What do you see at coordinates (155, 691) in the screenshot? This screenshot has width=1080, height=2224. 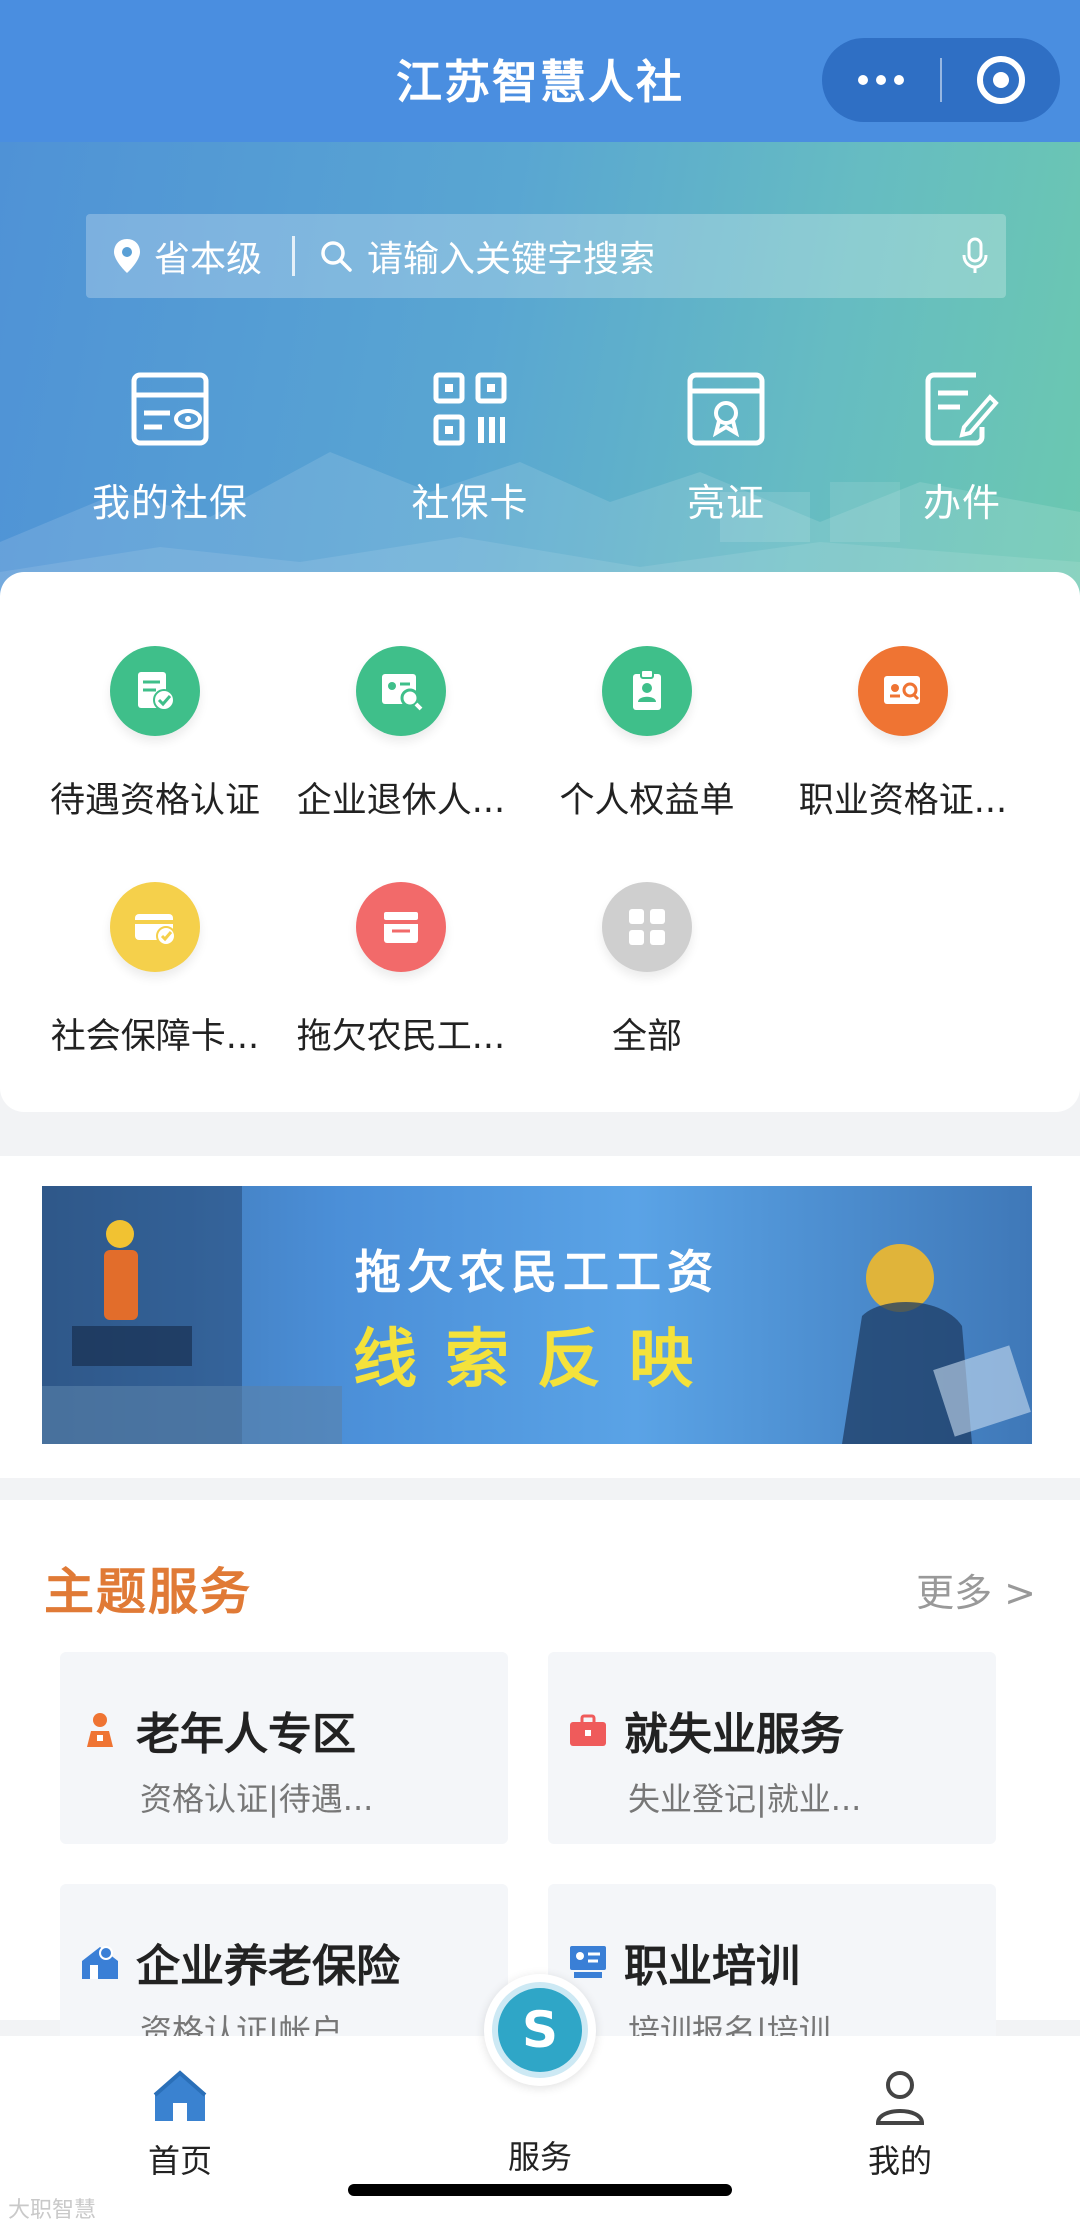 I see `id-check-icon` at bounding box center [155, 691].